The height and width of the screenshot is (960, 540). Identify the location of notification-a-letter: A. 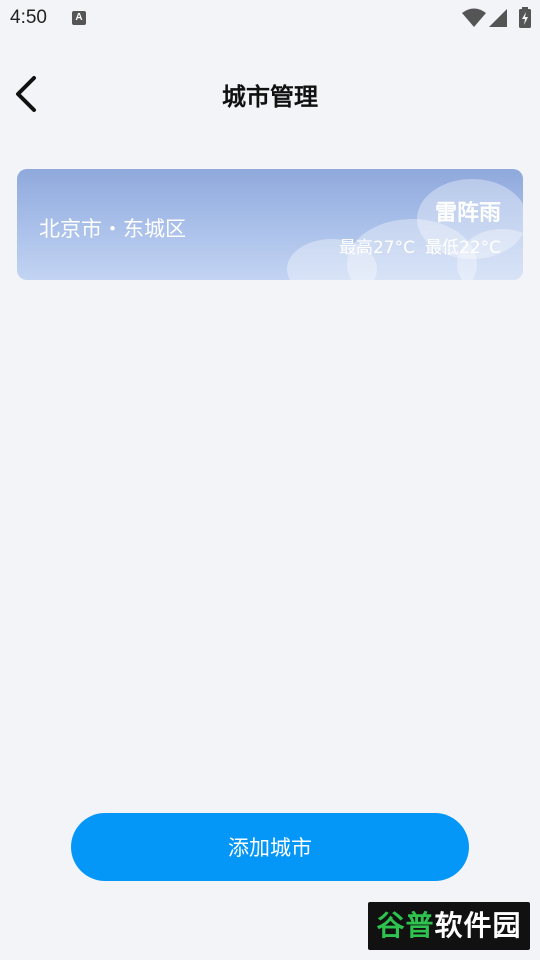
(79, 17).